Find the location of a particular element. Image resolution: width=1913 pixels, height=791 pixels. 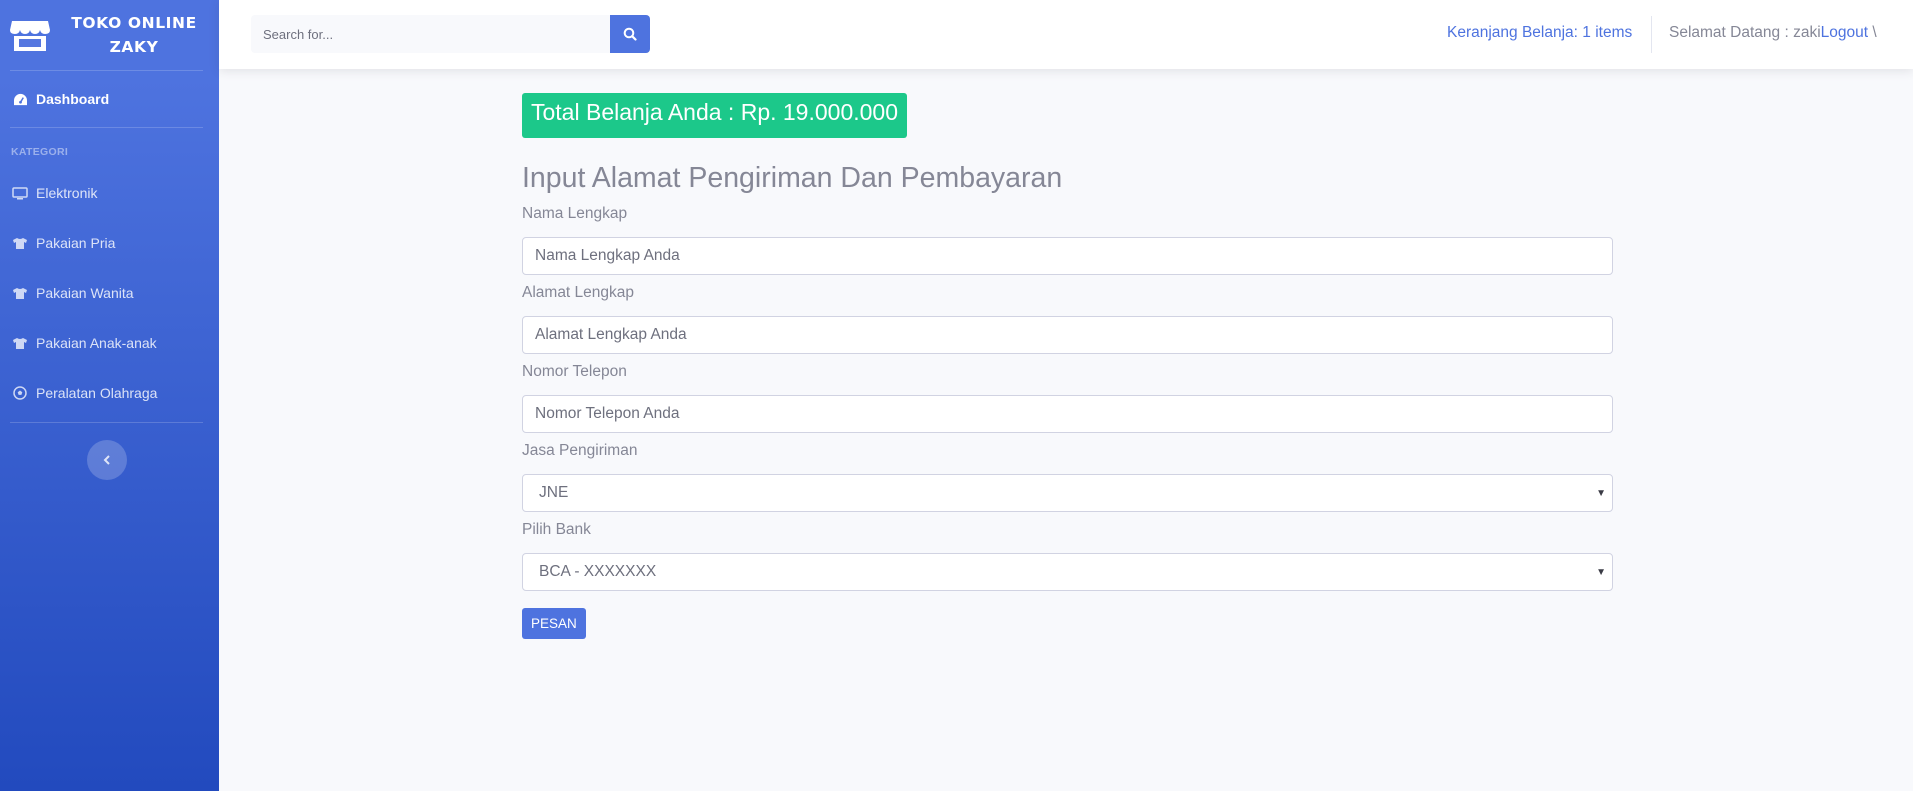

tachometer-icon is located at coordinates (20, 99).